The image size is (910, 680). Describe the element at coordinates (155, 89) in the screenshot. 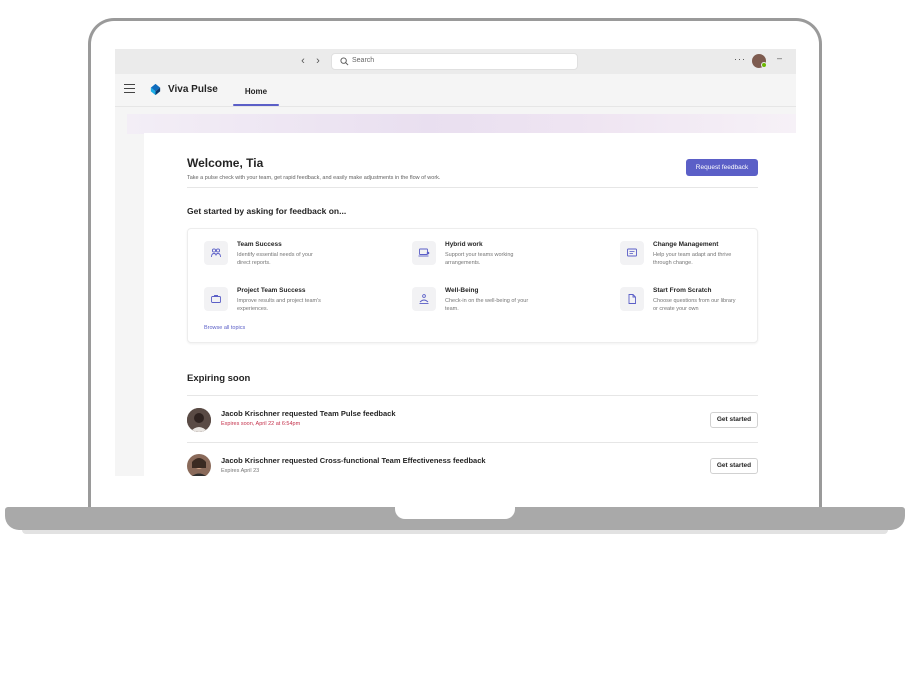

I see `viva-pulse-logo-icon` at that location.